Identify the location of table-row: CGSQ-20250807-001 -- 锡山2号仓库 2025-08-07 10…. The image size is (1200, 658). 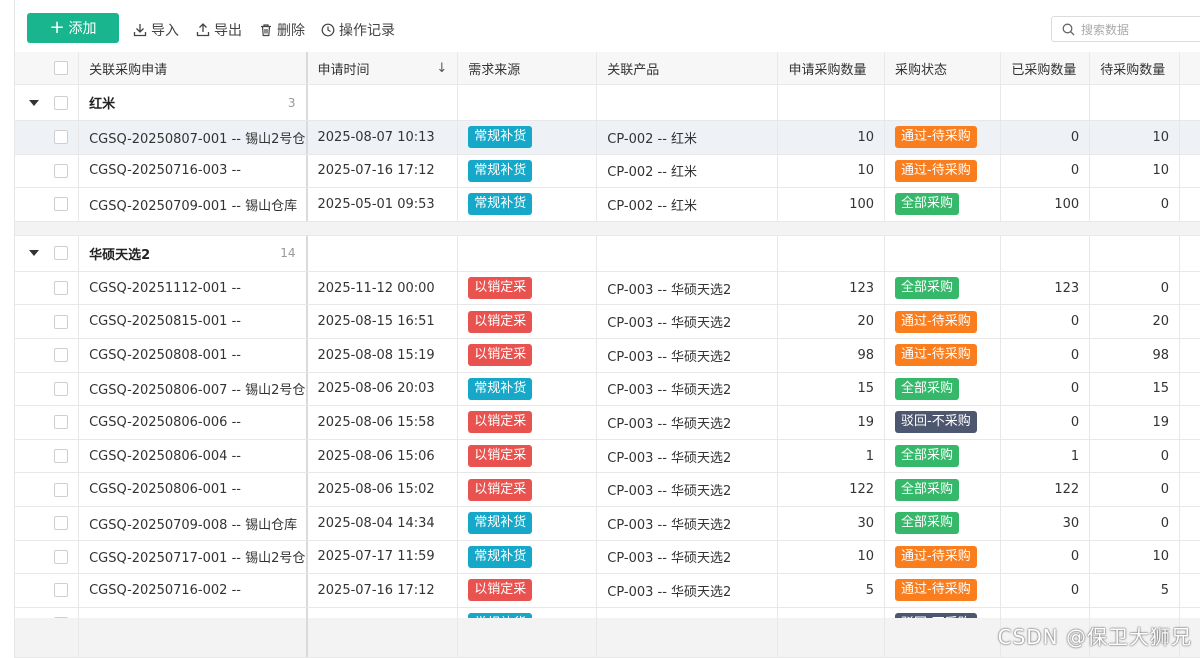
(607, 138).